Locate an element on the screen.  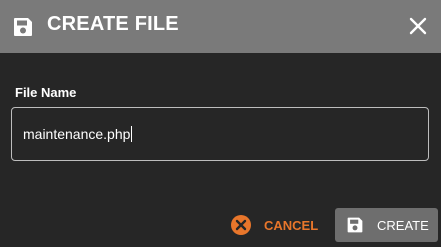
dialog-title: CREATE FILE is located at coordinates (113, 24).